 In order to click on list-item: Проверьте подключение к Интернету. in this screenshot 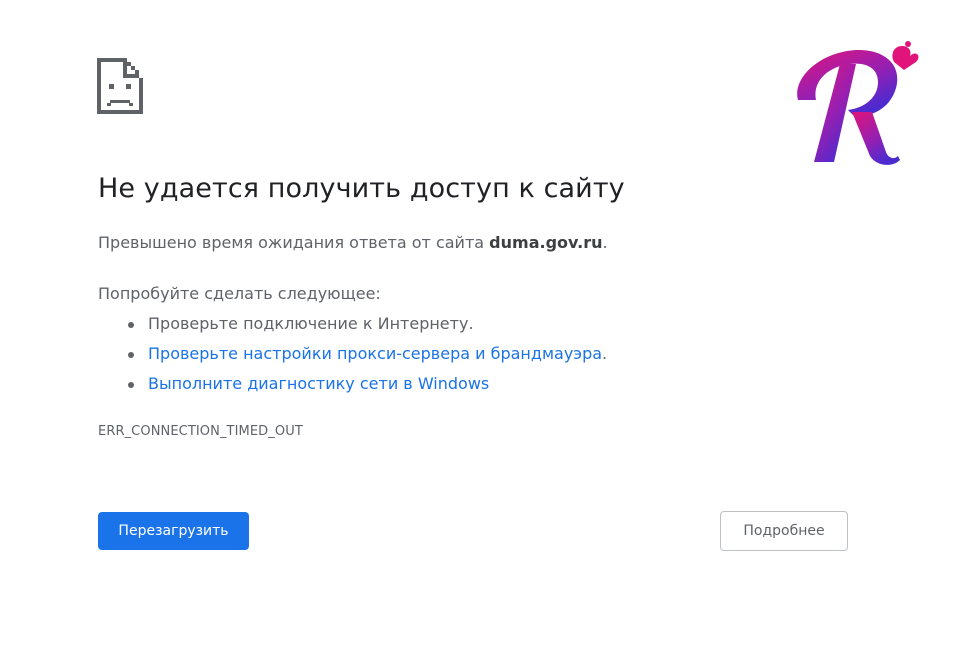, I will do `click(352, 327)`.